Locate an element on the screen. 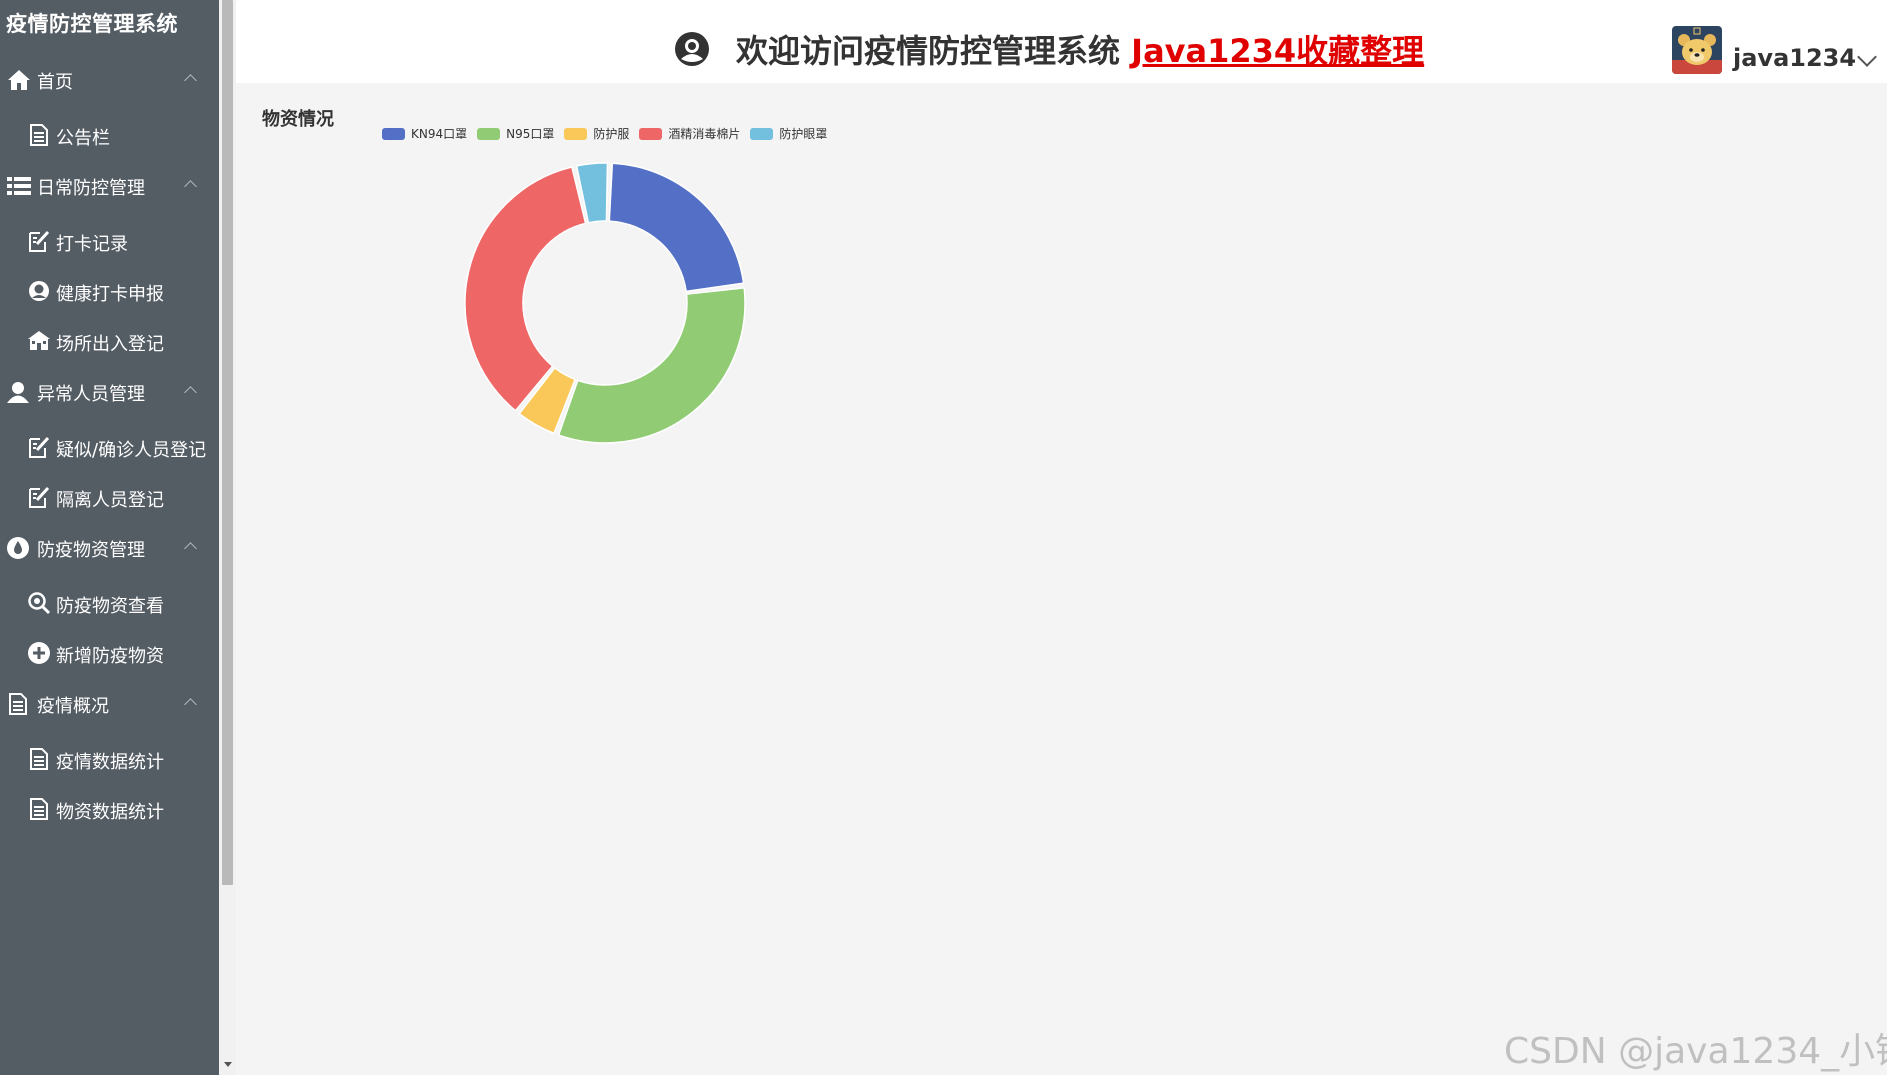 The image size is (1887, 1080). sidebar-item-label: 防疫物资查看 is located at coordinates (110, 606).